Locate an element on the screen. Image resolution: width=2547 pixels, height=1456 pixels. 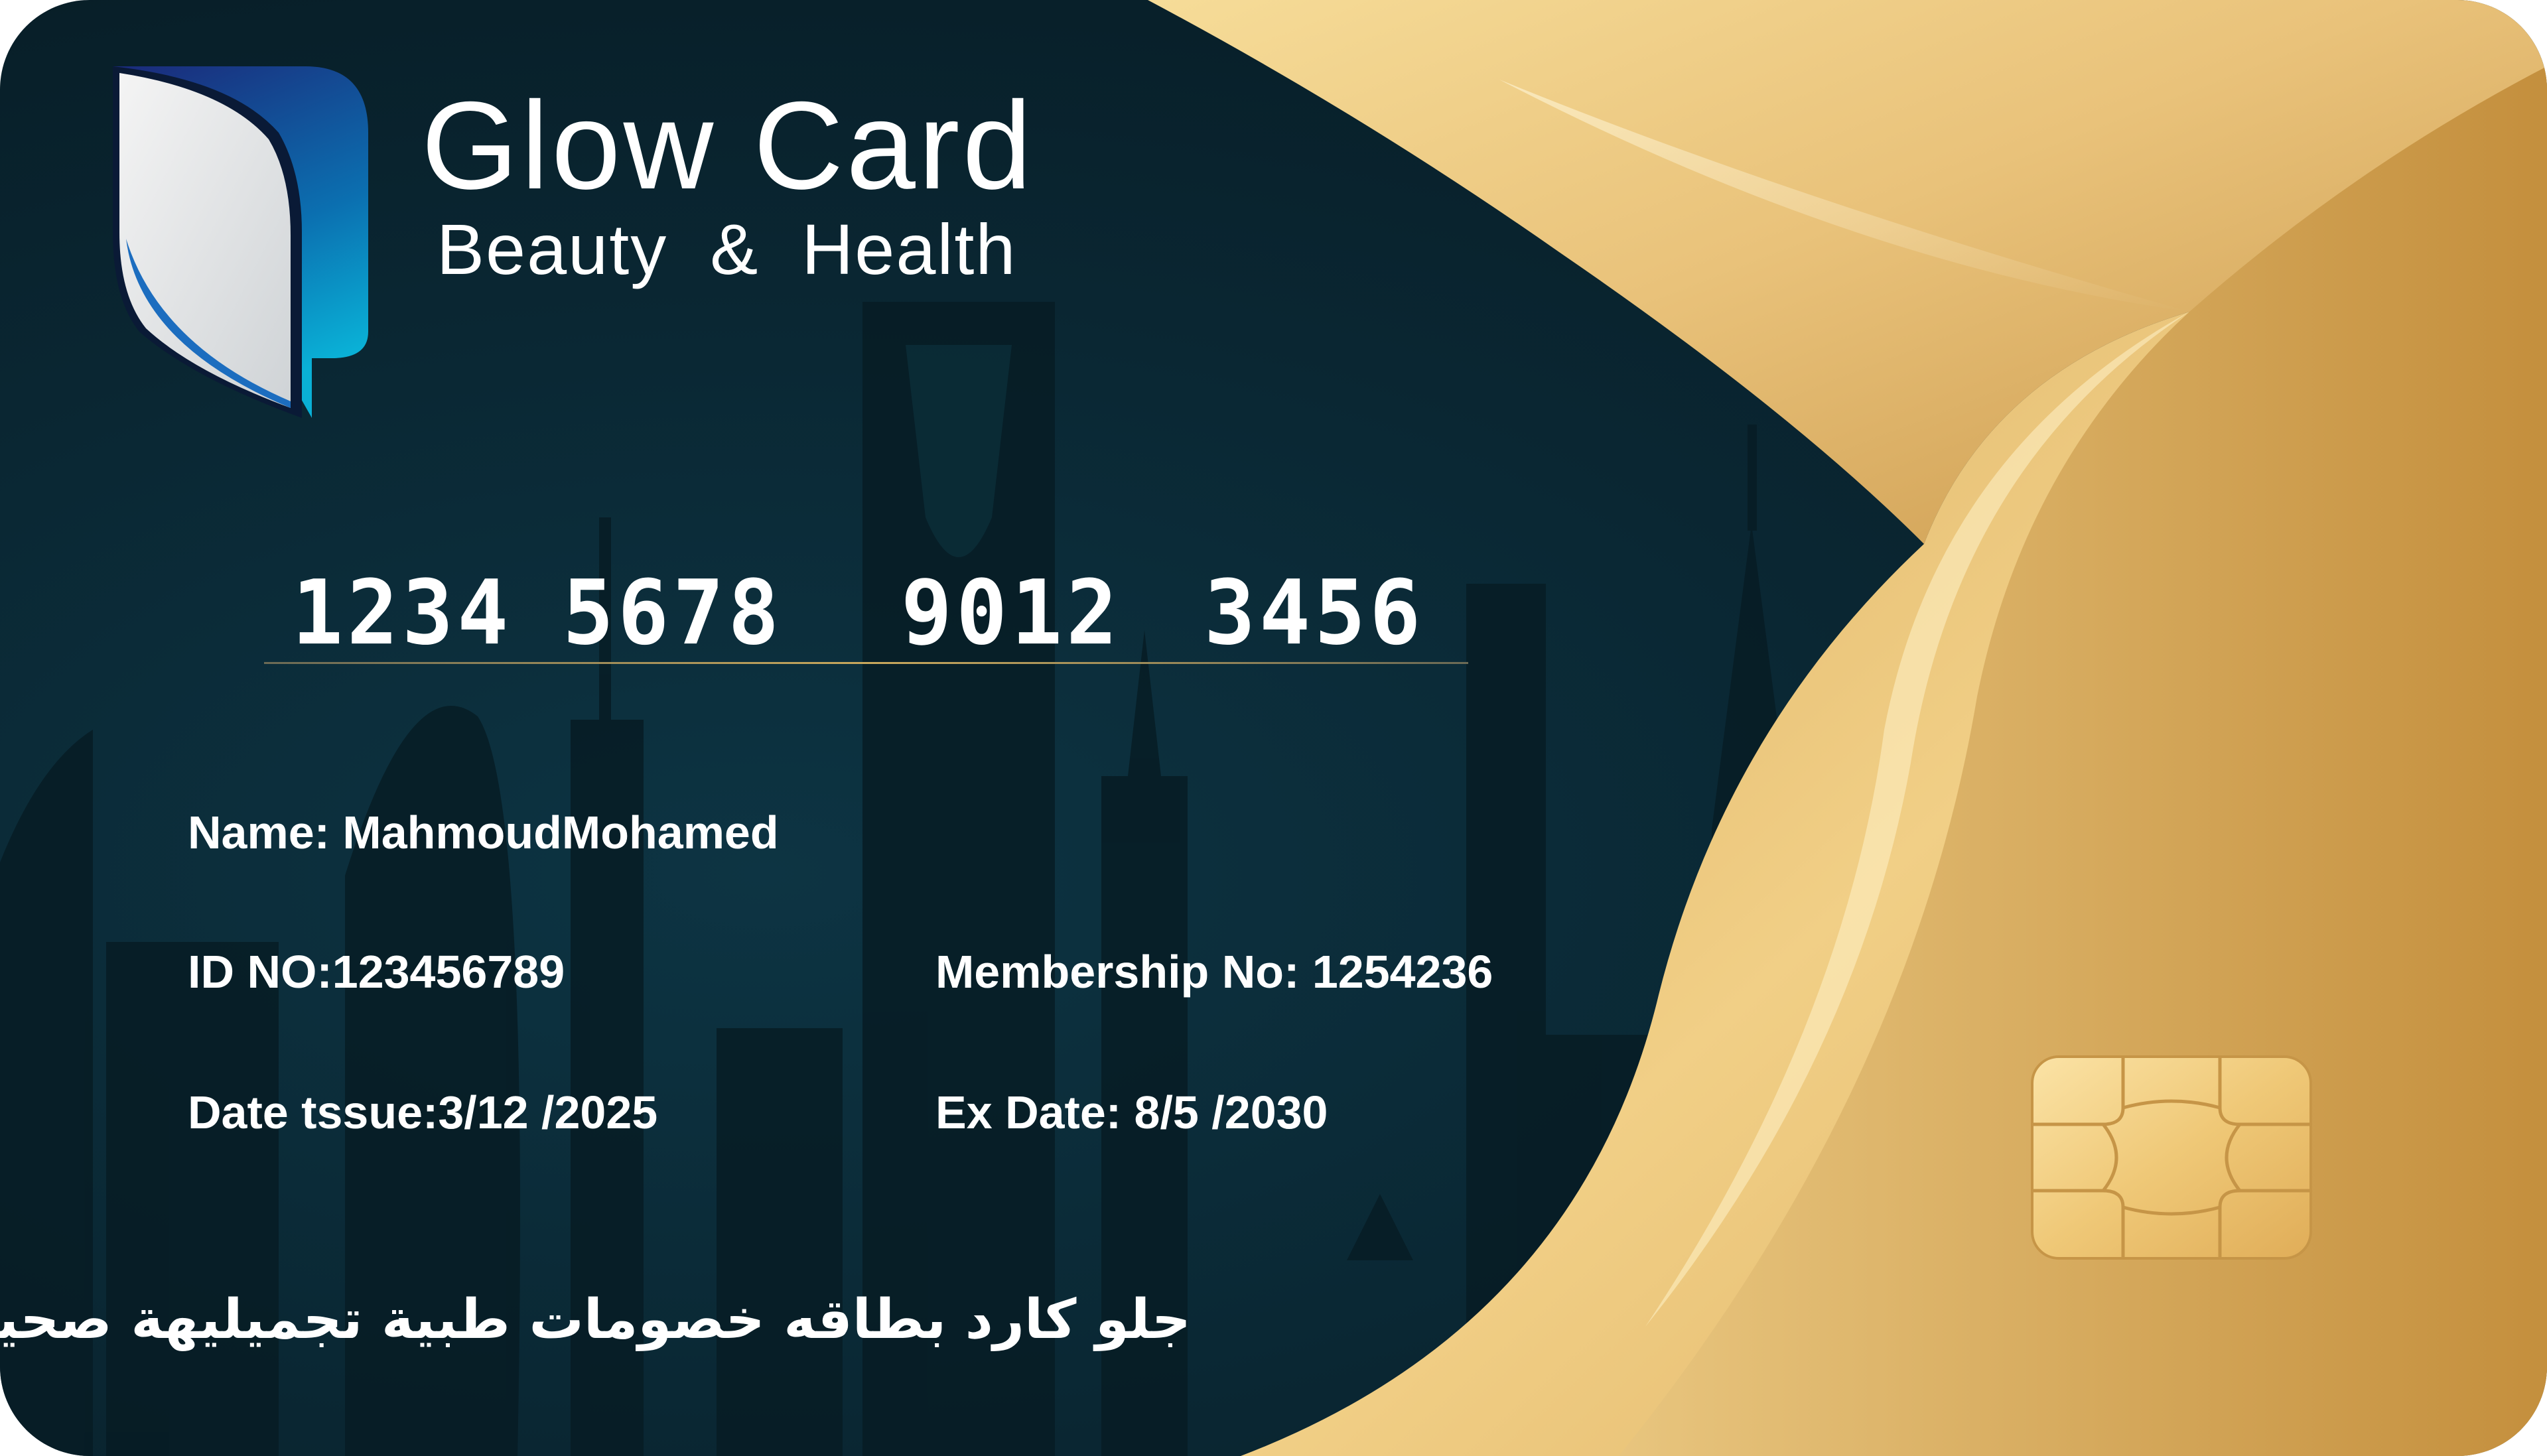
holder-name: Name: MahmoudMohamed is located at coordinates (483, 832).